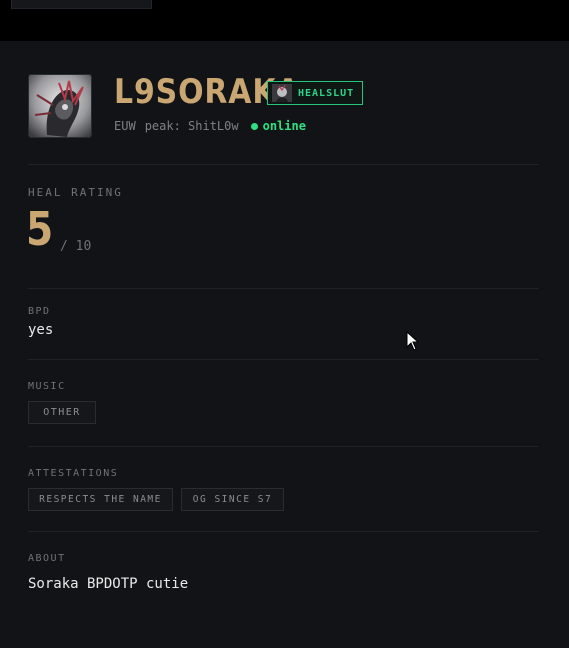 This screenshot has height=648, width=569. Describe the element at coordinates (254, 126) in the screenshot. I see `online-dot-icon` at that location.